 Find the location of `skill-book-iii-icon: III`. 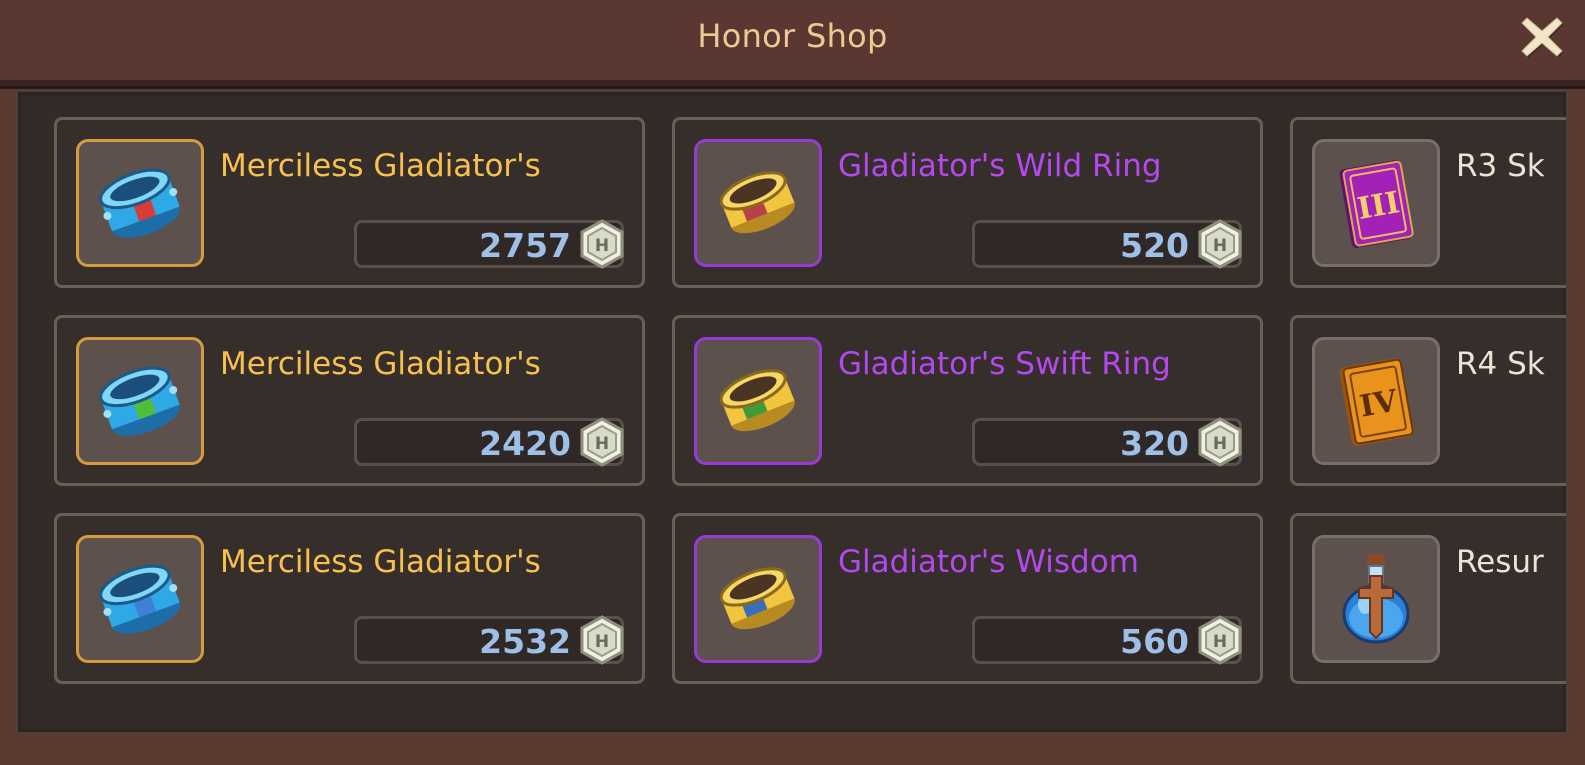

skill-book-iii-icon: III is located at coordinates (1376, 204).